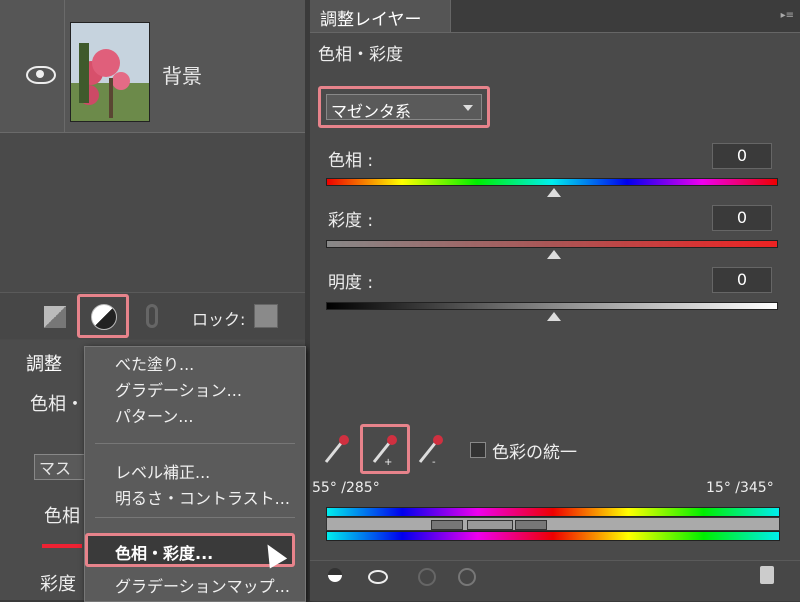 The image size is (800, 602). What do you see at coordinates (371, 20) in the screenshot?
I see `tab-label: 調整レイヤー` at bounding box center [371, 20].